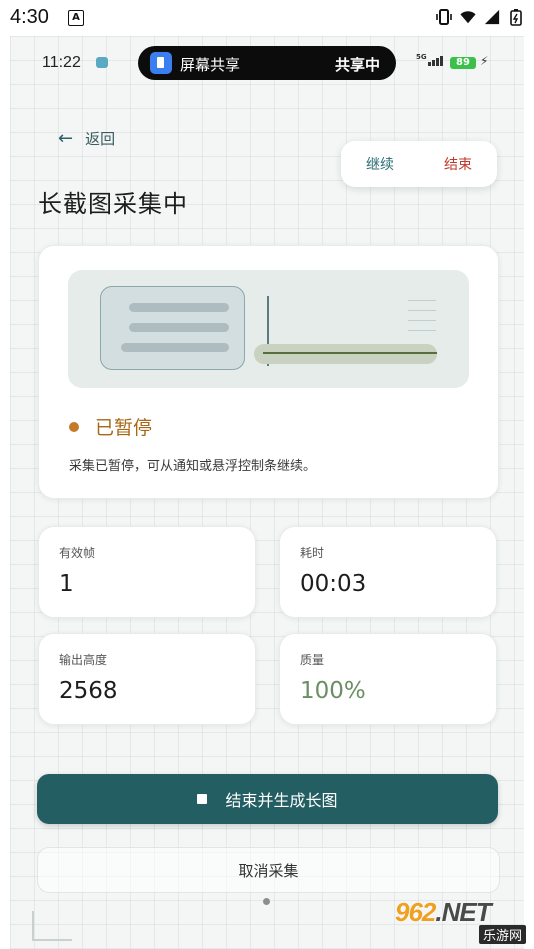  Describe the element at coordinates (113, 204) in the screenshot. I see `page-title: 长截图采集中` at that location.